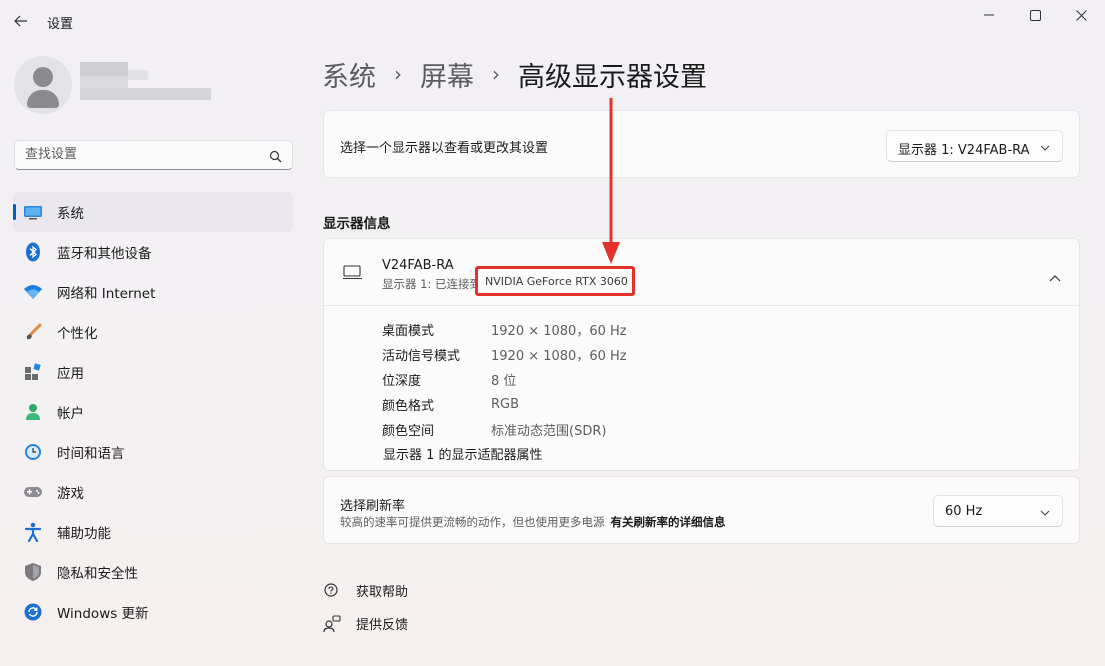 The width and height of the screenshot is (1105, 666). What do you see at coordinates (612, 77) in the screenshot?
I see `page-title: 高级显示器设置` at bounding box center [612, 77].